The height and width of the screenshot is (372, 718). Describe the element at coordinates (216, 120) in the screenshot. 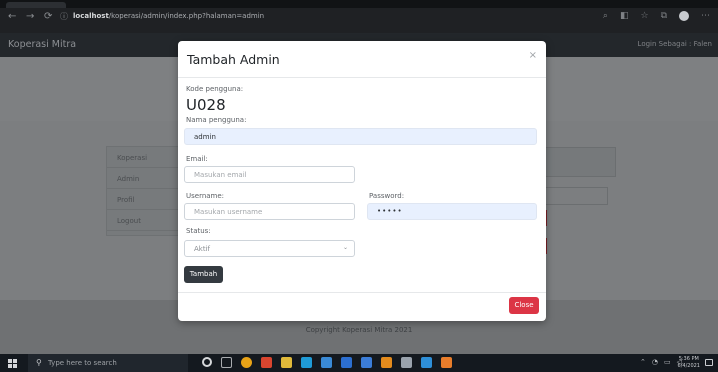

I see `name-label: Nama pengguna:` at that location.